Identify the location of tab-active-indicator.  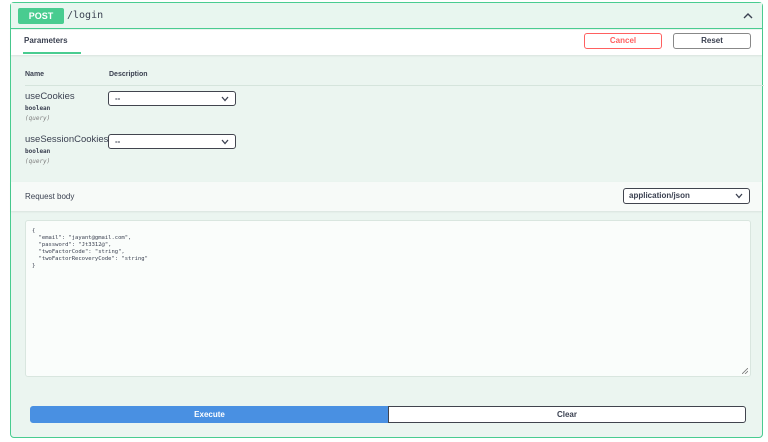
(52, 53).